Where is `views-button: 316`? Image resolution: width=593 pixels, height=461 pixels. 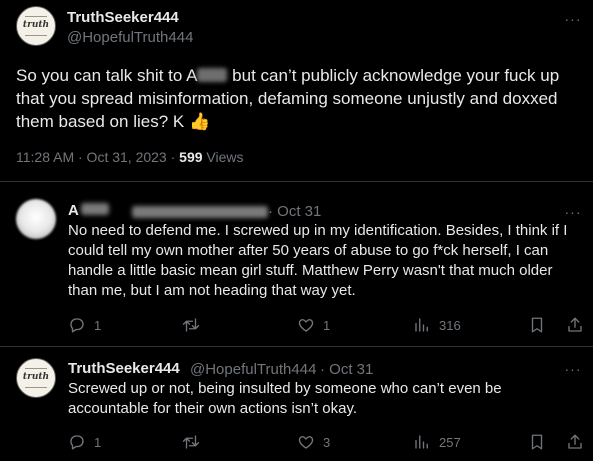
views-button: 316 is located at coordinates (437, 325).